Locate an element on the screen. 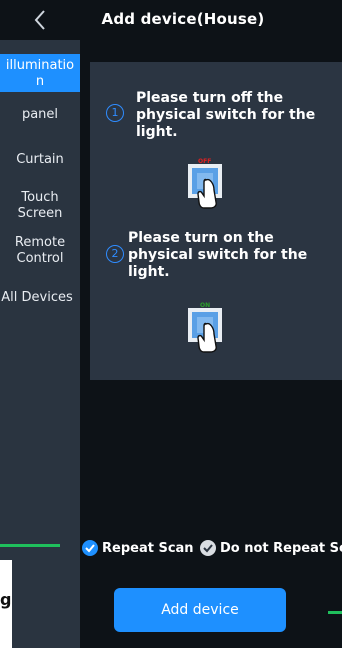 The width and height of the screenshot is (342, 648). switch-off-illustration: OFF is located at coordinates (214, 184).